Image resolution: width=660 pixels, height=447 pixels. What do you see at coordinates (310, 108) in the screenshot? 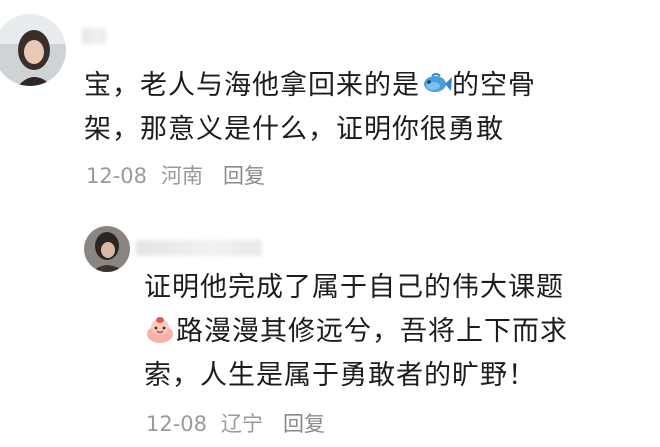
I see `comment-text: 宝，老人与海他拿回来的是 的空骨 架，那意义是什么，证明你很勇敢` at bounding box center [310, 108].